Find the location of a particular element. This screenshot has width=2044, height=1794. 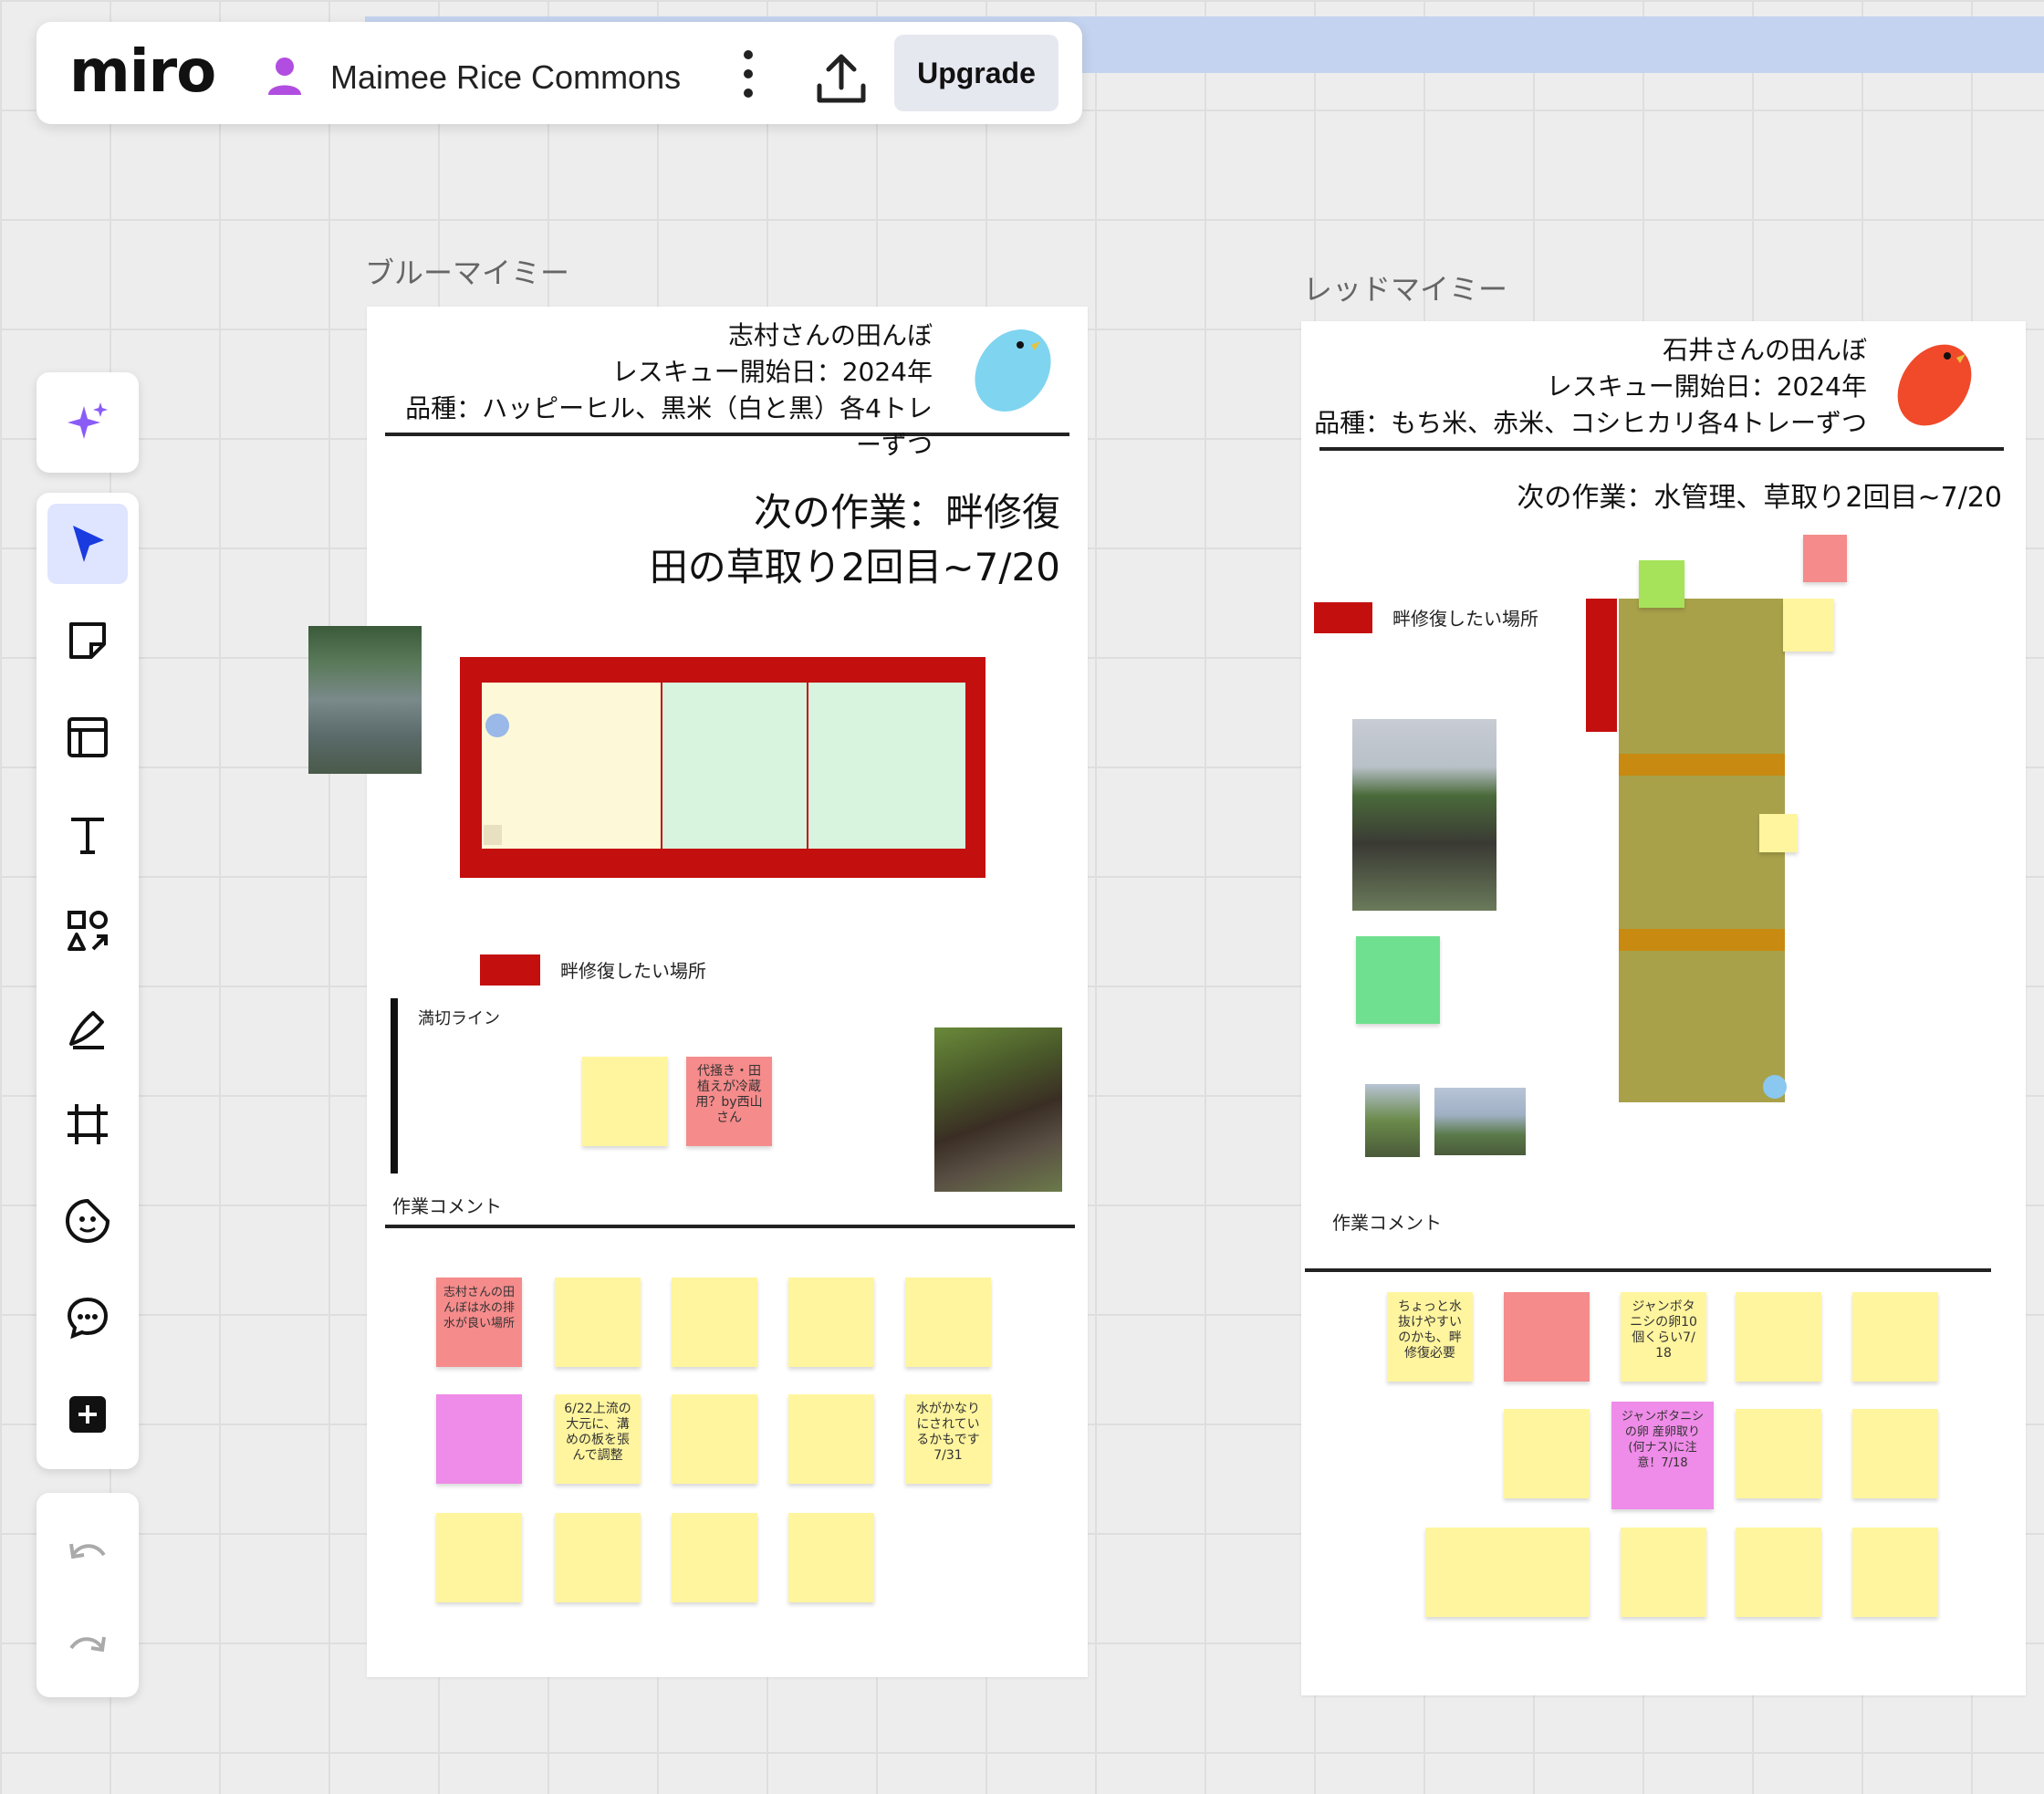

user-icon is located at coordinates (285, 76).